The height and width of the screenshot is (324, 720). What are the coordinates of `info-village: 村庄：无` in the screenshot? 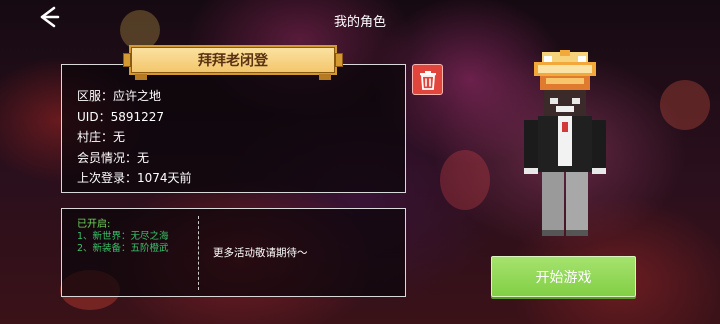 It's located at (101, 137).